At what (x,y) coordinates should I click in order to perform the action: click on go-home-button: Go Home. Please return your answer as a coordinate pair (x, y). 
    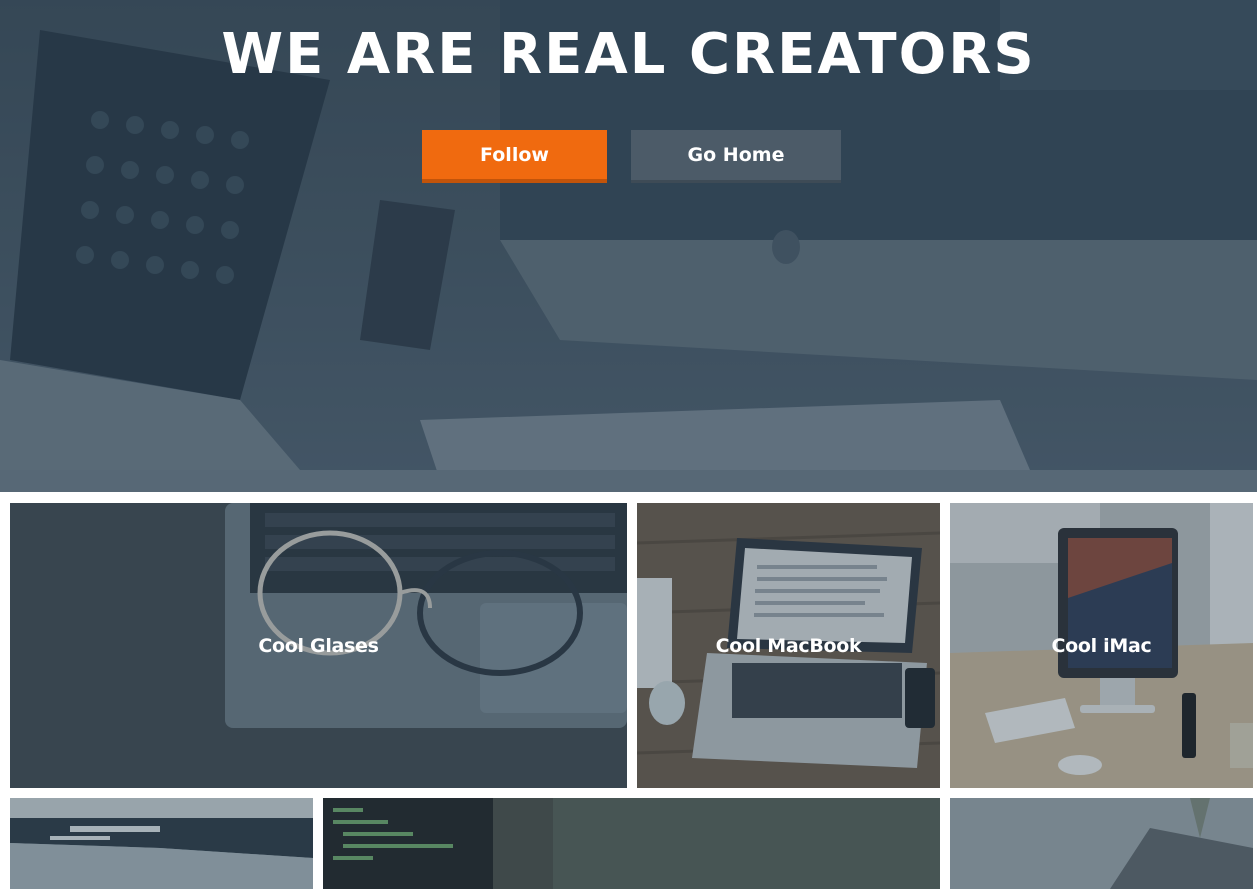
    Looking at the image, I should click on (736, 156).